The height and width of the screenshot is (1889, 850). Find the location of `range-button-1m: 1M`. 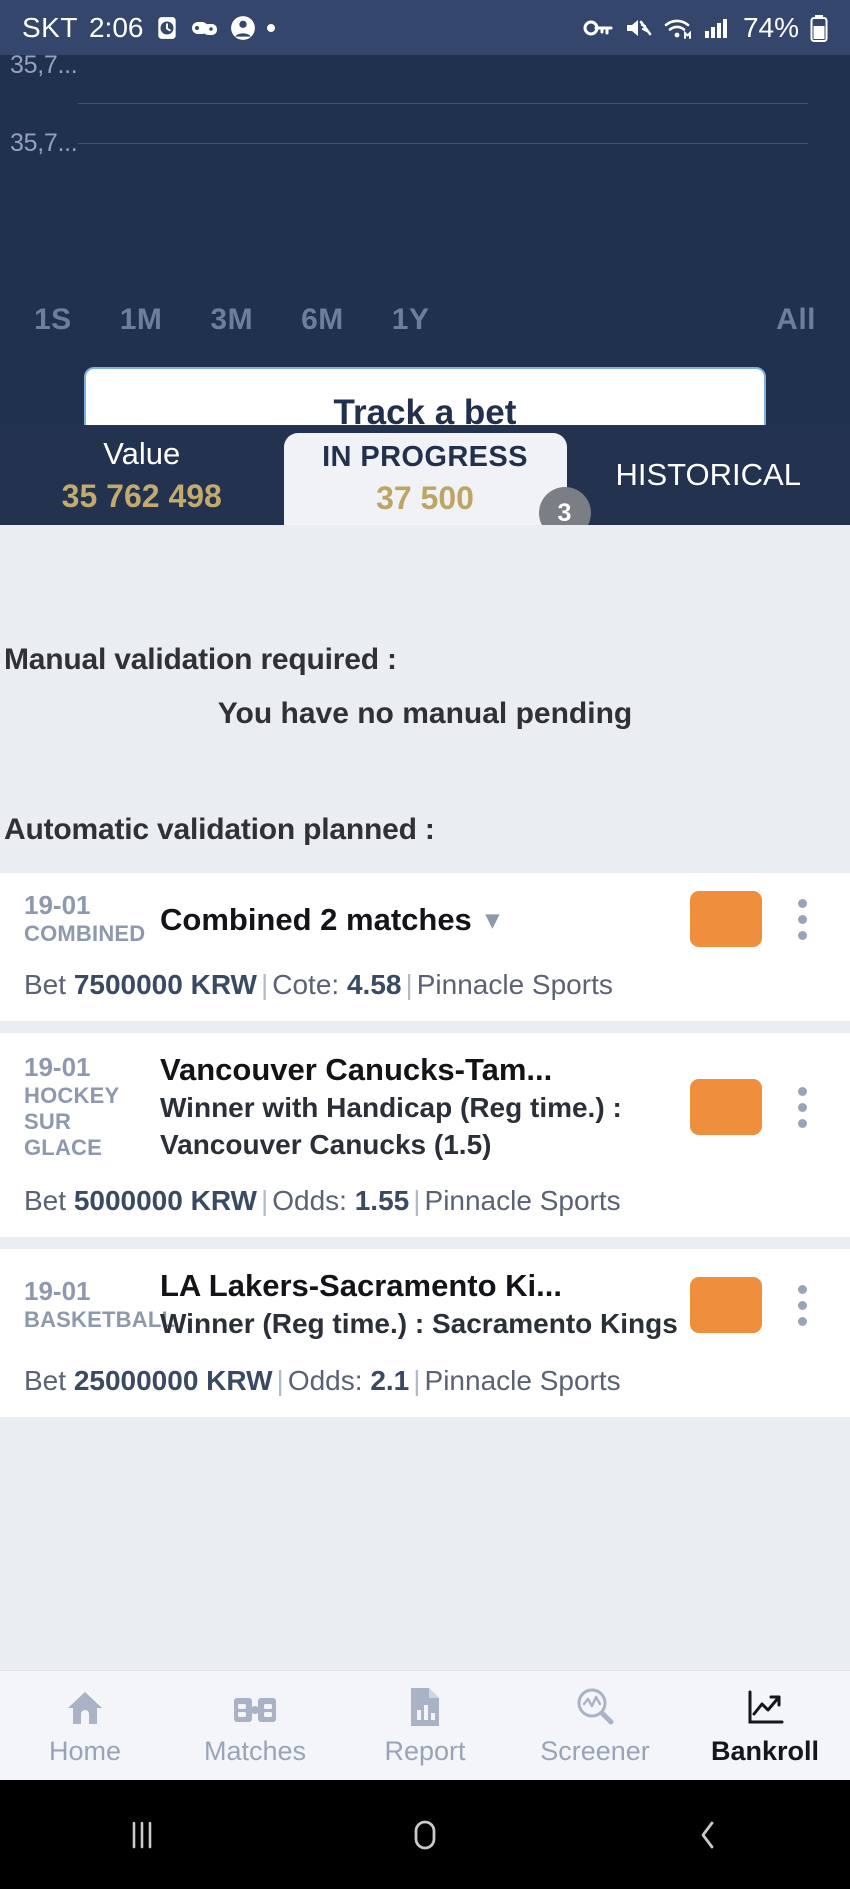

range-button-1m: 1M is located at coordinates (141, 320).